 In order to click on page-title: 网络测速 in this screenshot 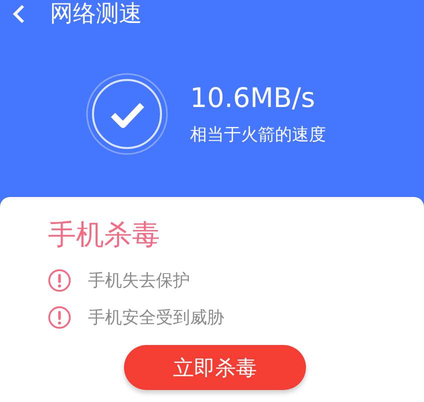, I will do `click(96, 14)`.